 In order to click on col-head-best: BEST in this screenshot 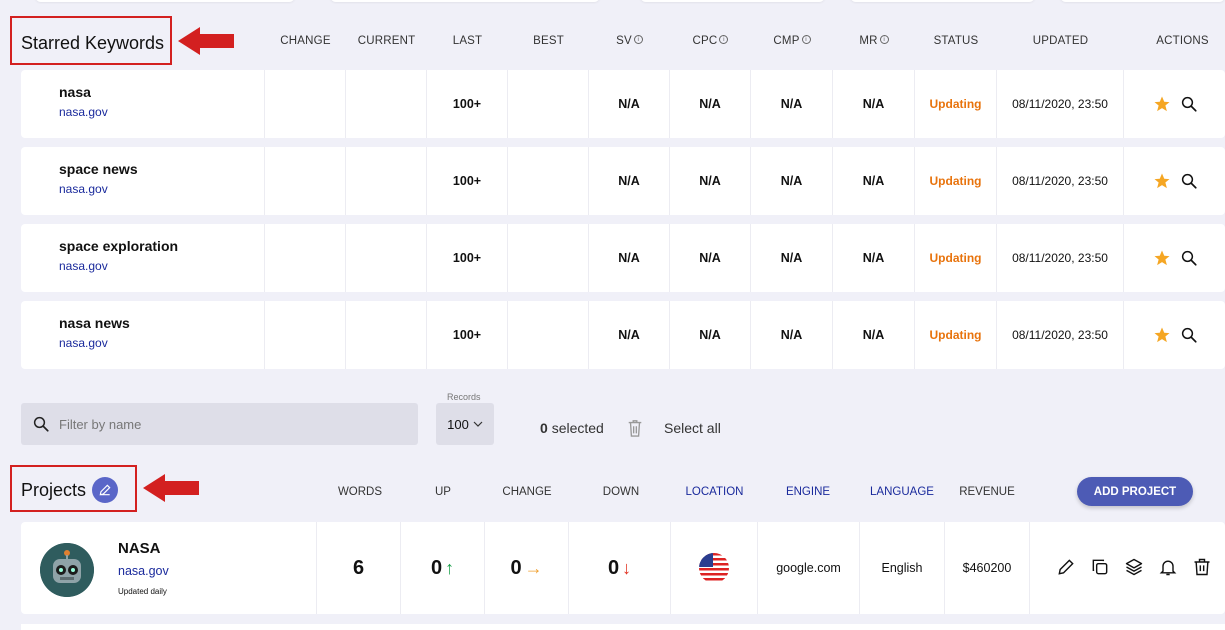, I will do `click(548, 41)`.